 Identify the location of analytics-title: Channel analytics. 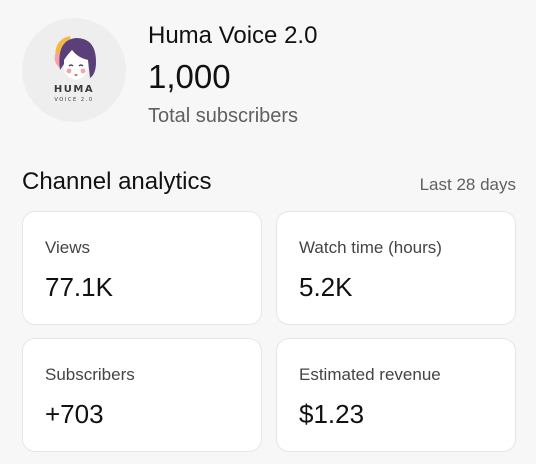
(117, 181).